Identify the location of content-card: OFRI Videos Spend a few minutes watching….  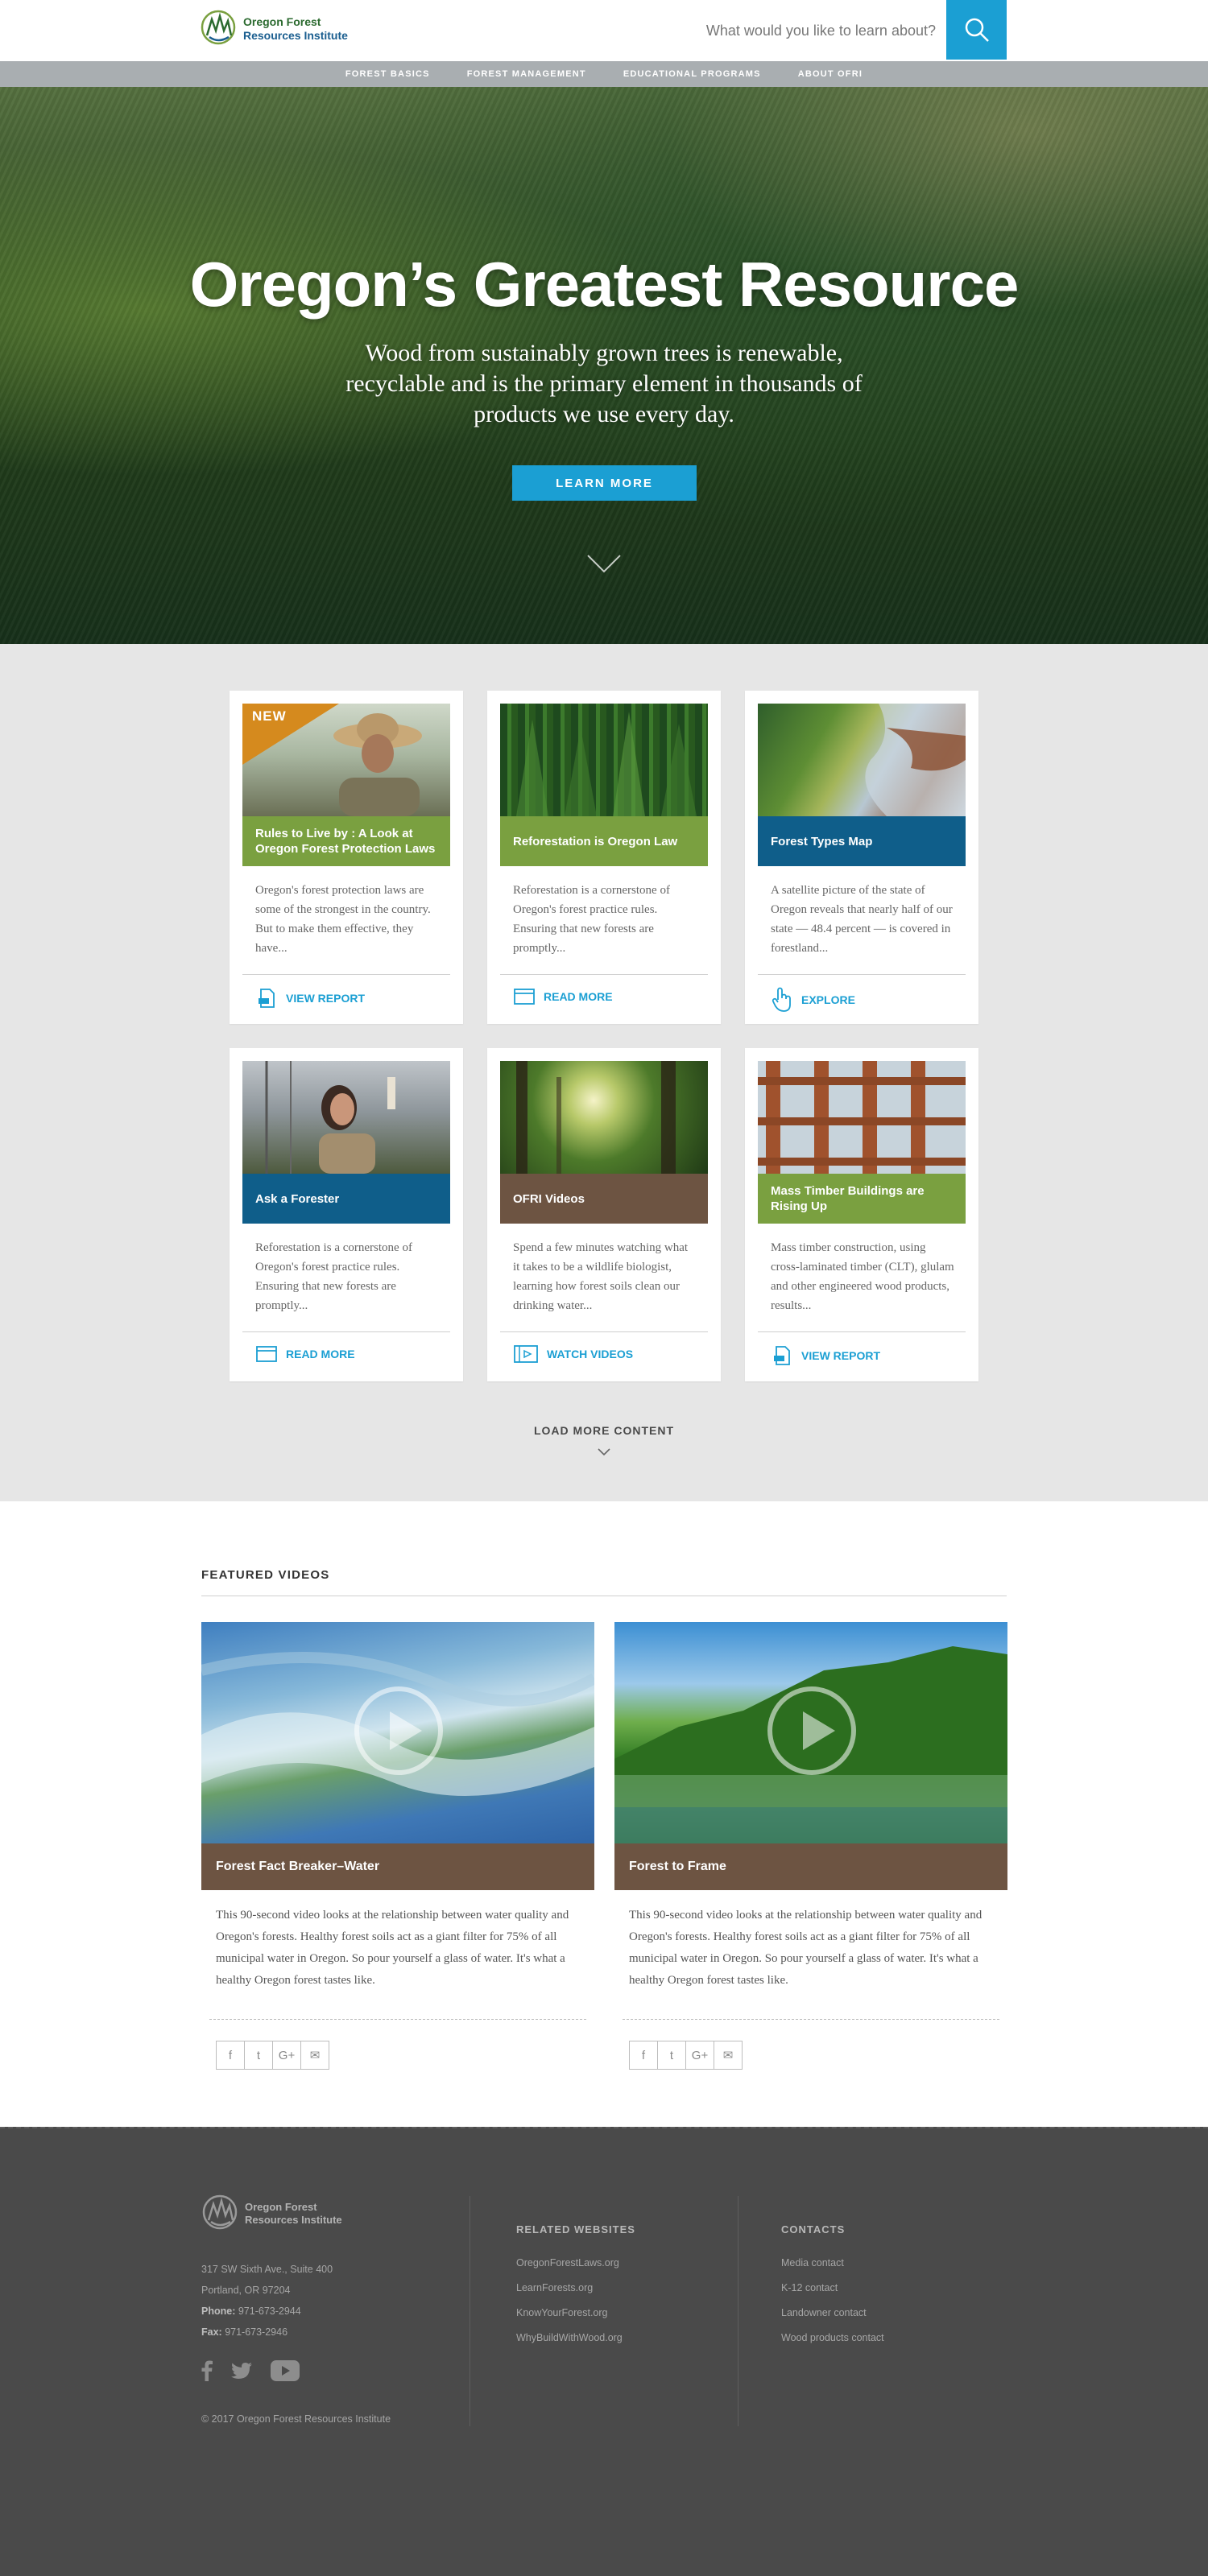
(604, 1214).